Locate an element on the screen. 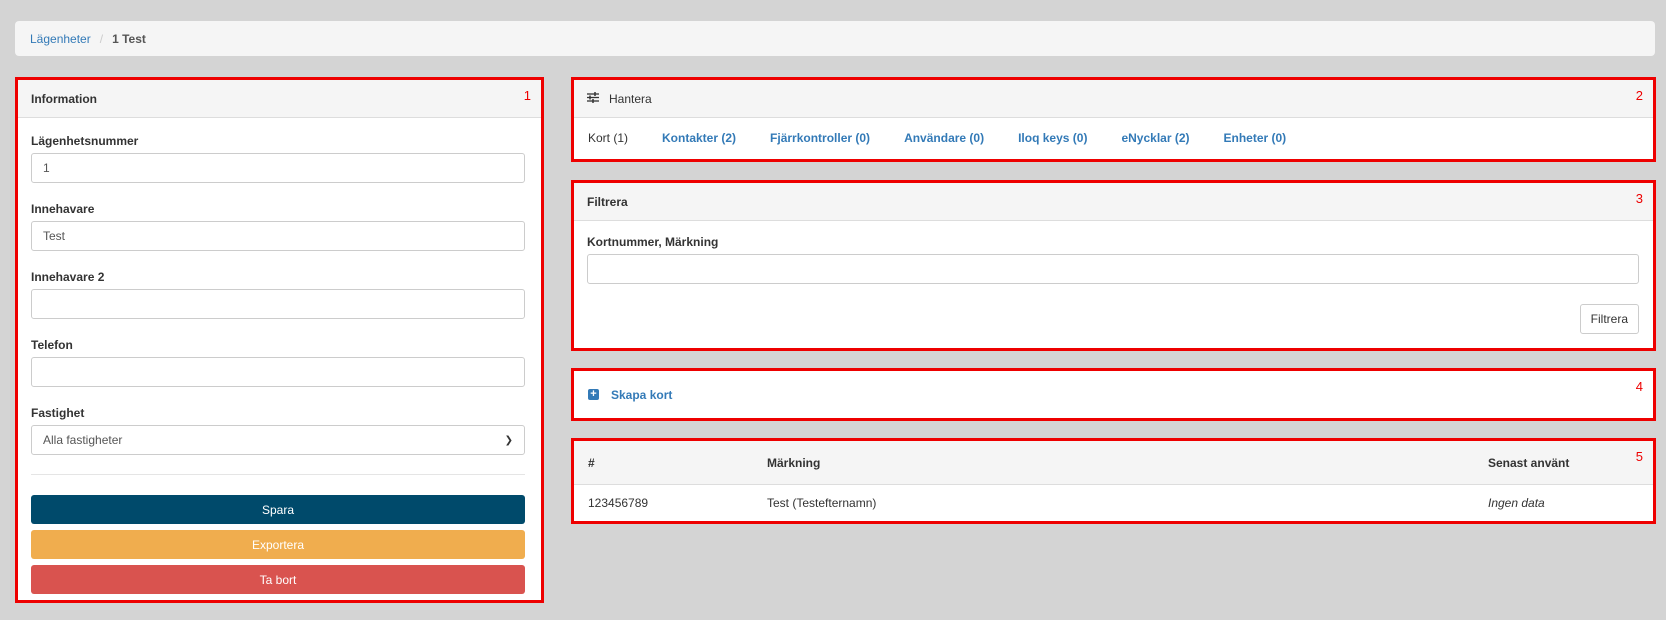  manage-panel-heading: Hantera is located at coordinates (1113, 99).